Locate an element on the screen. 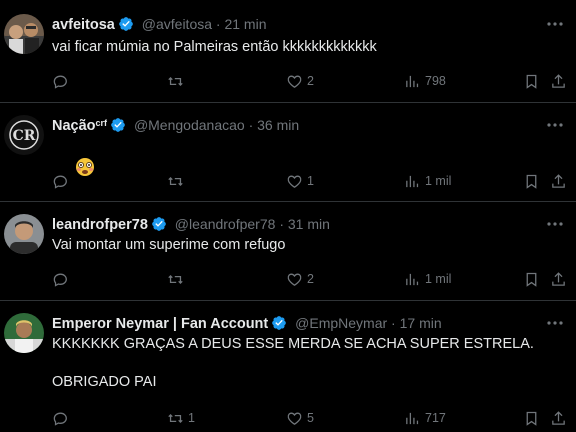 This screenshot has width=576, height=432. tweet-actions: 2 798 is located at coordinates (314, 81).